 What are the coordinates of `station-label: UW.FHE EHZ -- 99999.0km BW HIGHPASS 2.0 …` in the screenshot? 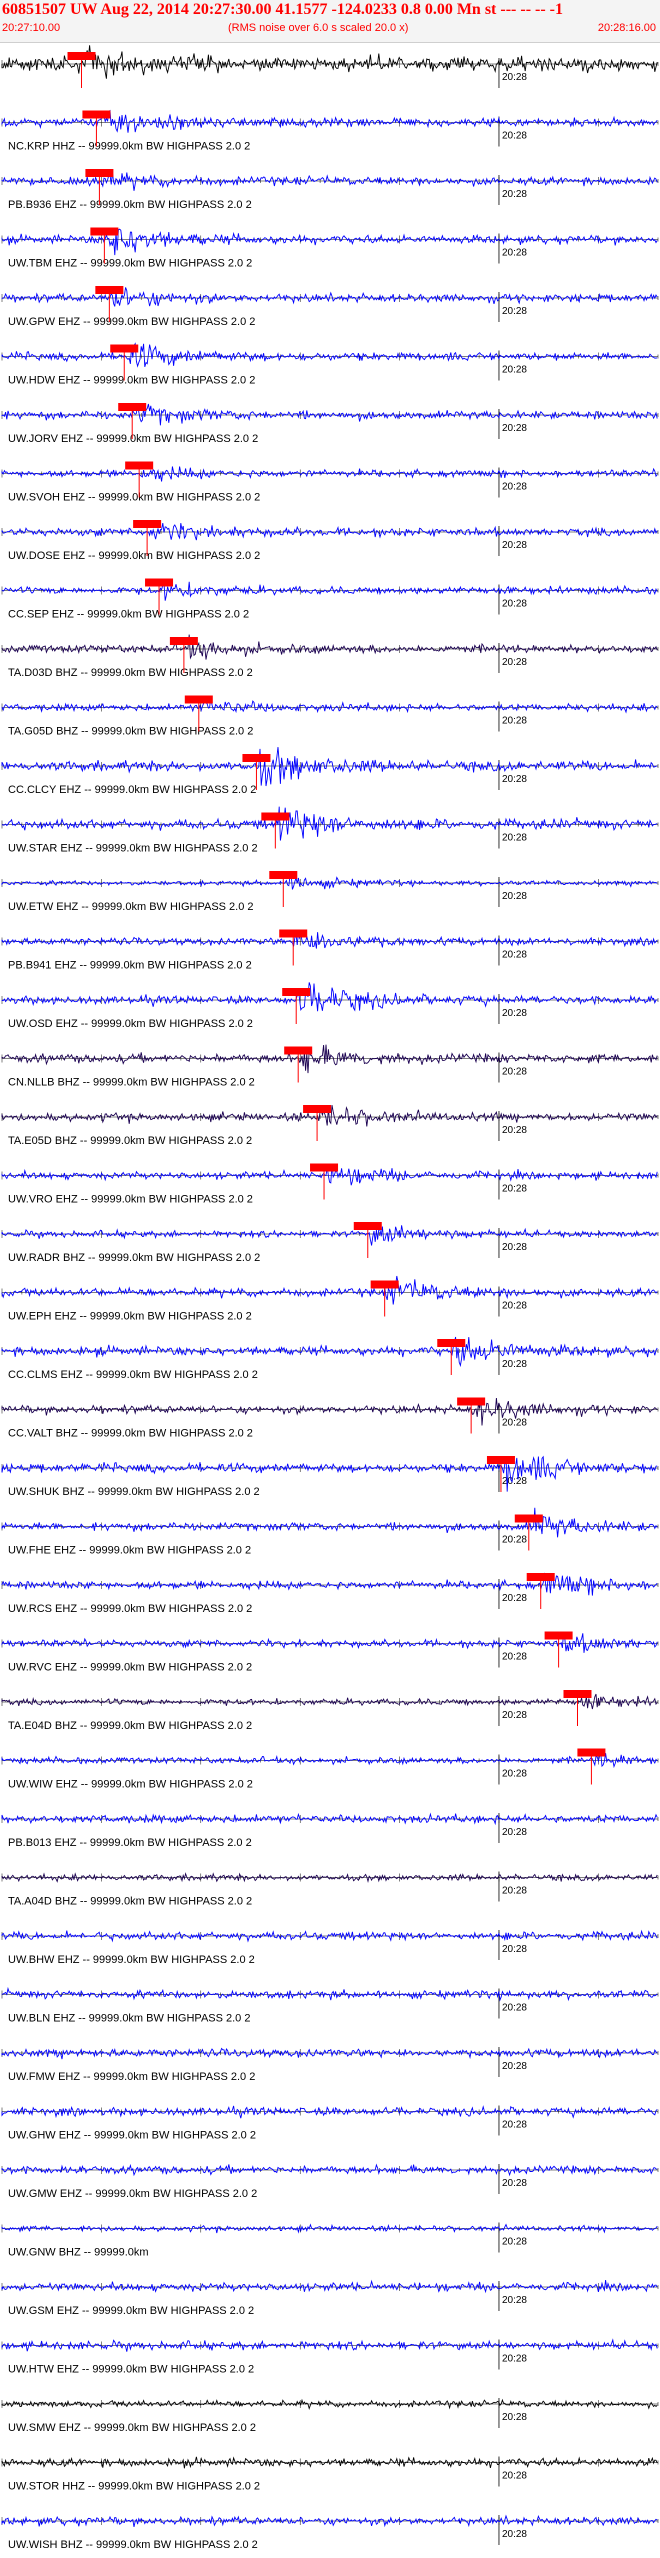 It's located at (129, 1551).